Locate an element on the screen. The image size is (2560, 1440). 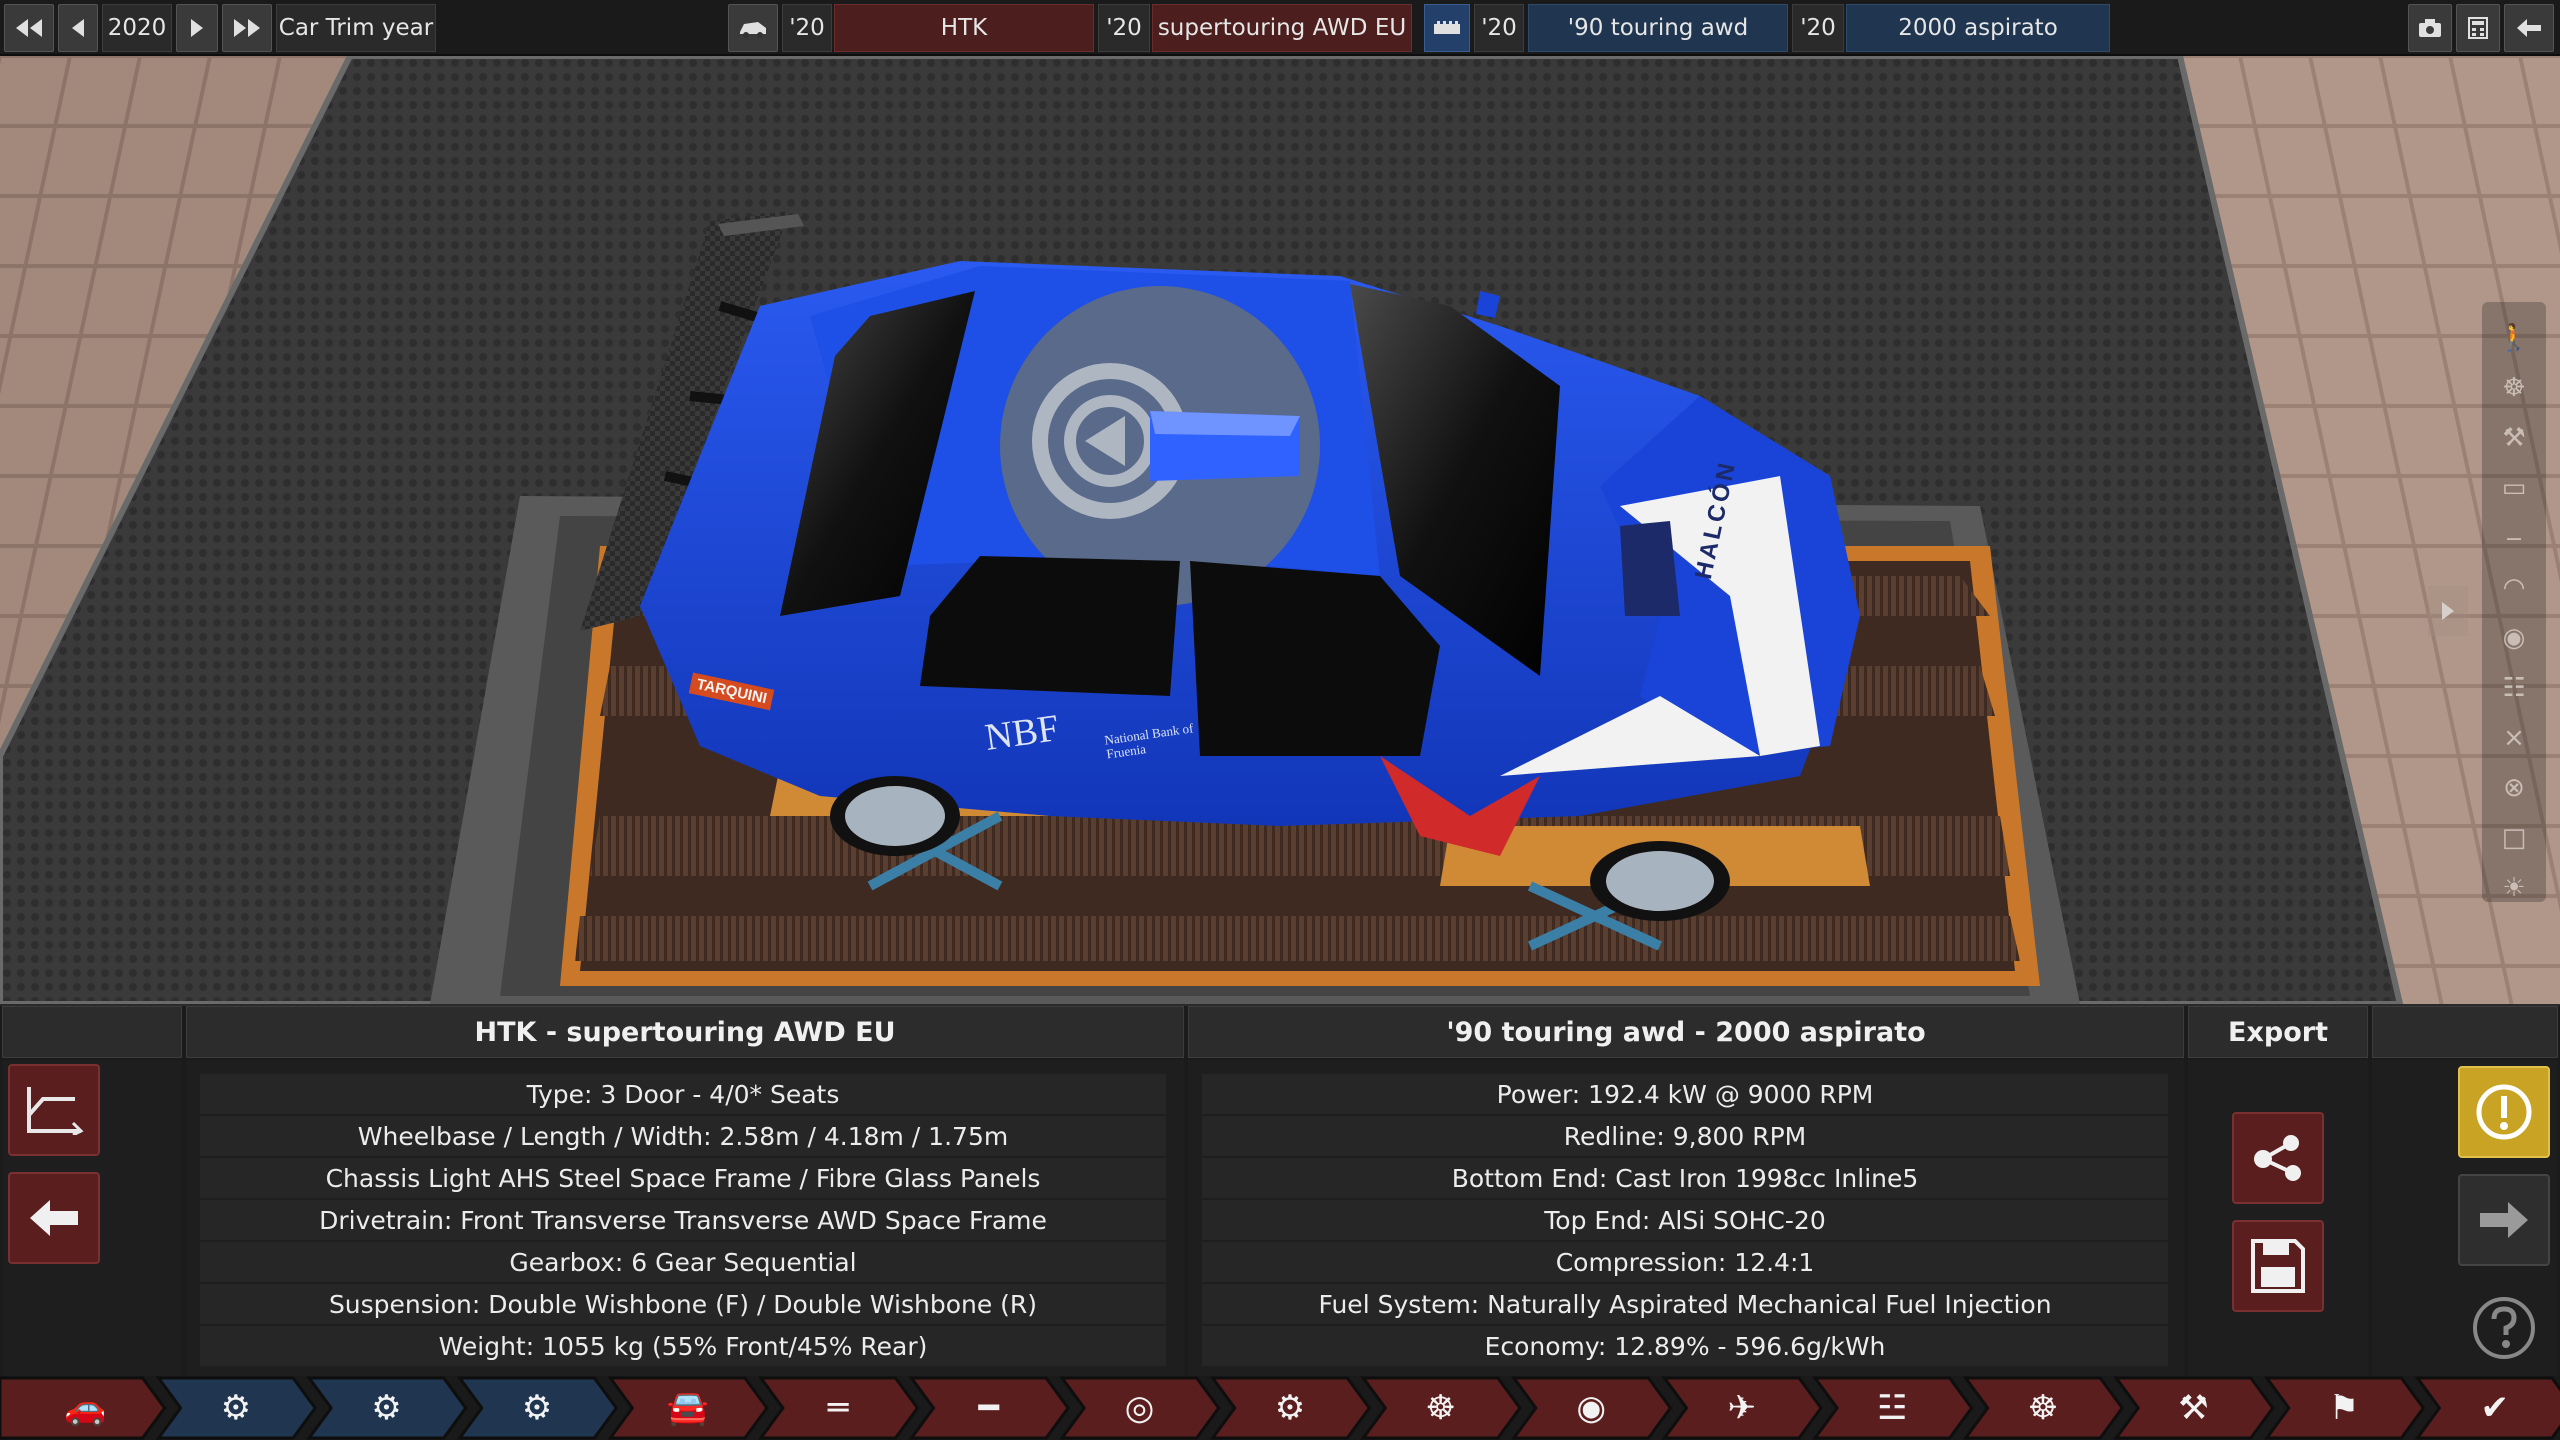
design-stage-nav: 🚗 ⚙ ⚙ ⚙ 🚘 ═ ━ ◎ ⚙ ☸ ◉ ✈ ☳ ☸ ⚒ ⚑ ✔ is located at coordinates (1280, 1408).